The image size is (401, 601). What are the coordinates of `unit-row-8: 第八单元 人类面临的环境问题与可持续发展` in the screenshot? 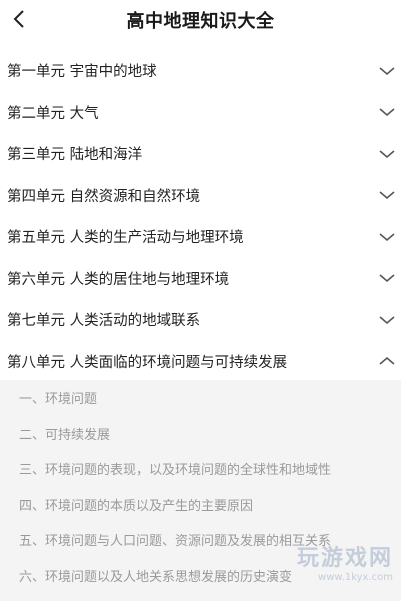 It's located at (200, 362).